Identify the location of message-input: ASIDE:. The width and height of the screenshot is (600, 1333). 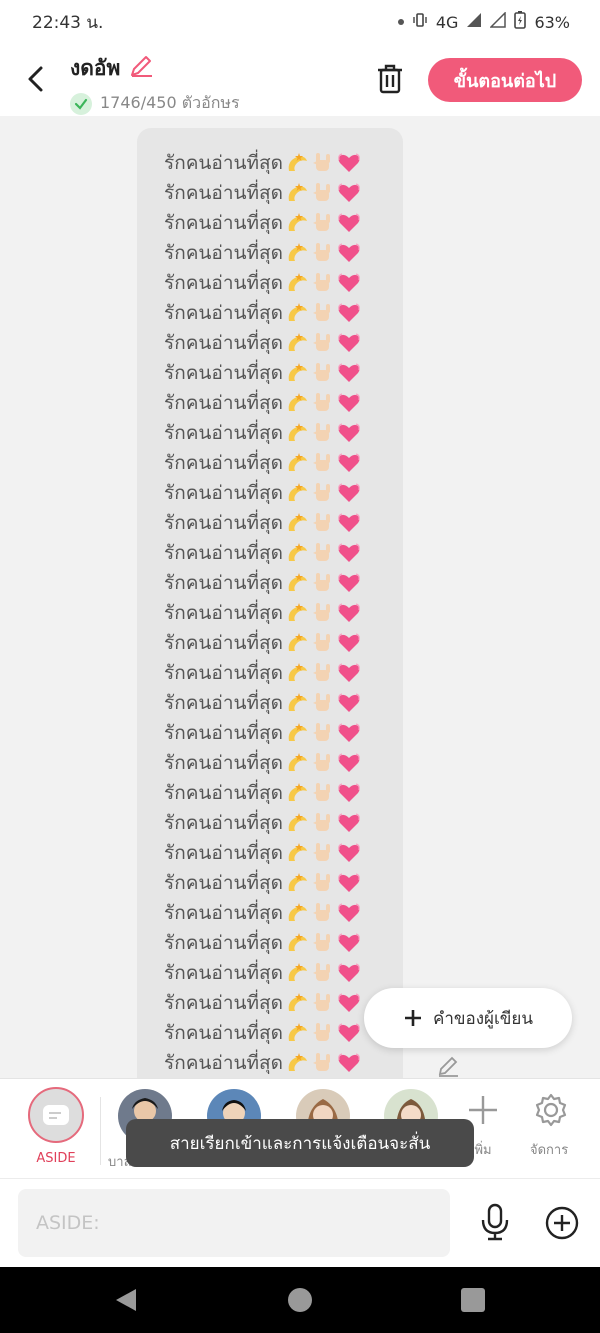
(234, 1223).